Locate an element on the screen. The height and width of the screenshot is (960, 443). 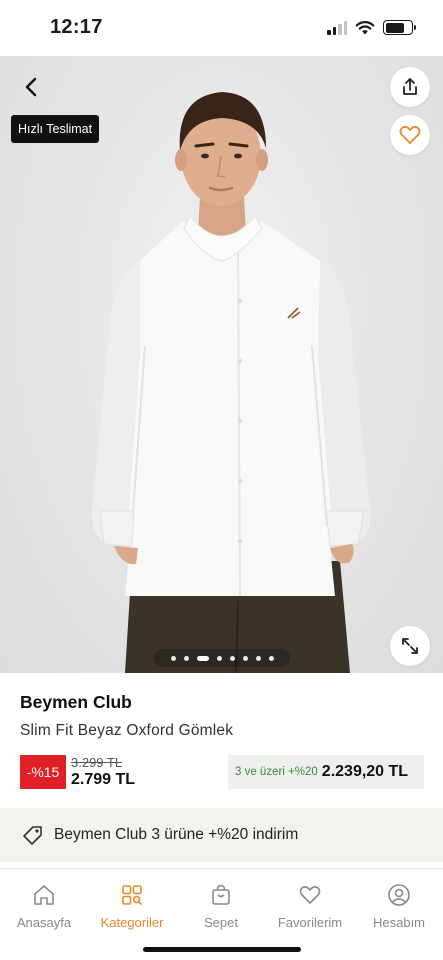
favorite-button is located at coordinates (410, 135).